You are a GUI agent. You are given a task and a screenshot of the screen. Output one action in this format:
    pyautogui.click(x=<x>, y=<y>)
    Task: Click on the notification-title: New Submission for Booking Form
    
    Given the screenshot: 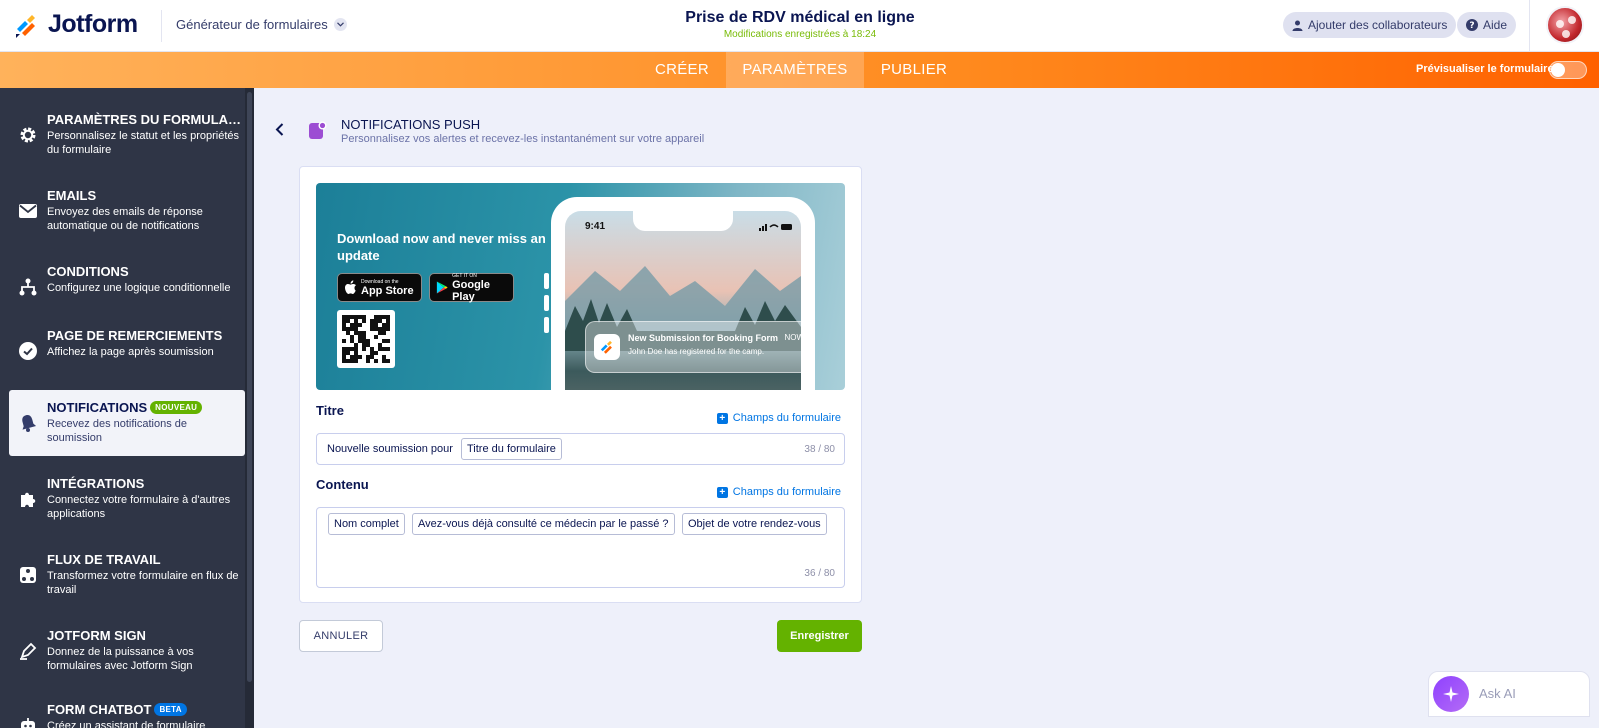 What is the action you would take?
    pyautogui.click(x=703, y=338)
    